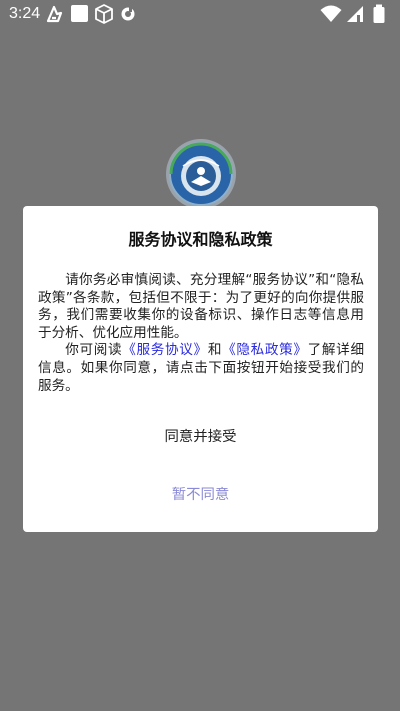 This screenshot has width=400, height=711. What do you see at coordinates (200, 14) in the screenshot?
I see `status-bar: 3:24` at bounding box center [200, 14].